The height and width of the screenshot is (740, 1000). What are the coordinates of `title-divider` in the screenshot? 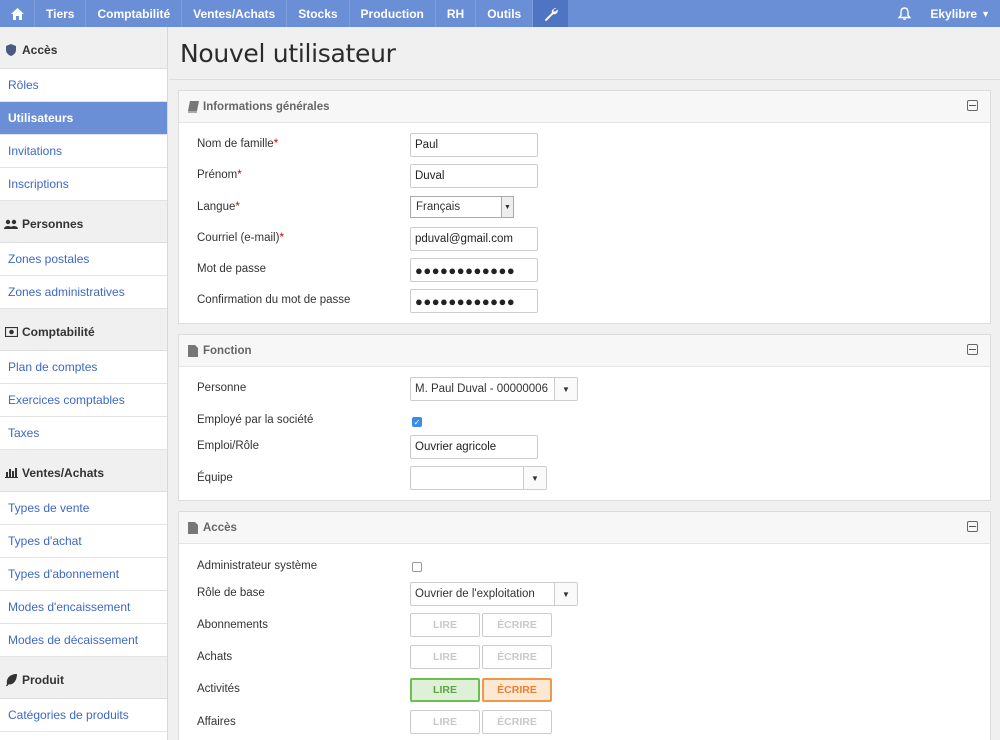 It's located at (584, 79).